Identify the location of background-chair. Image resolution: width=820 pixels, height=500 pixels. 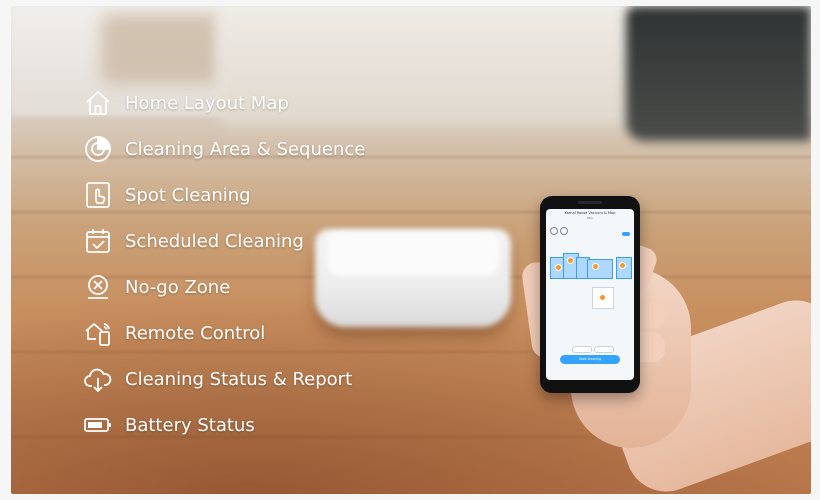
(161, 49).